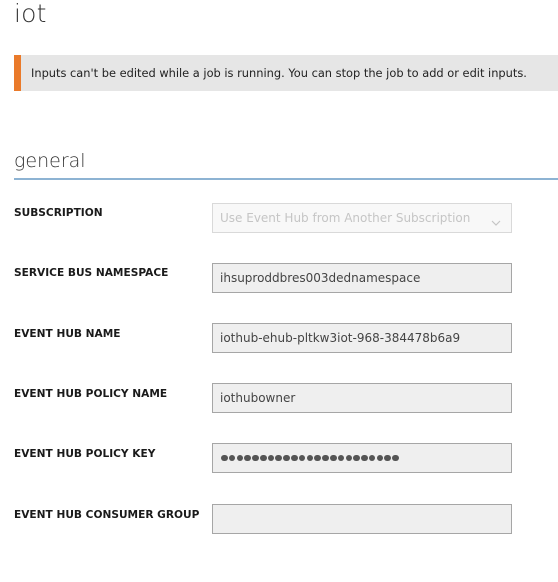 The width and height of the screenshot is (558, 582). I want to click on event-hub-name-value: iothub-ehub-pltkw3iot-968-384478b6a9, so click(340, 338).